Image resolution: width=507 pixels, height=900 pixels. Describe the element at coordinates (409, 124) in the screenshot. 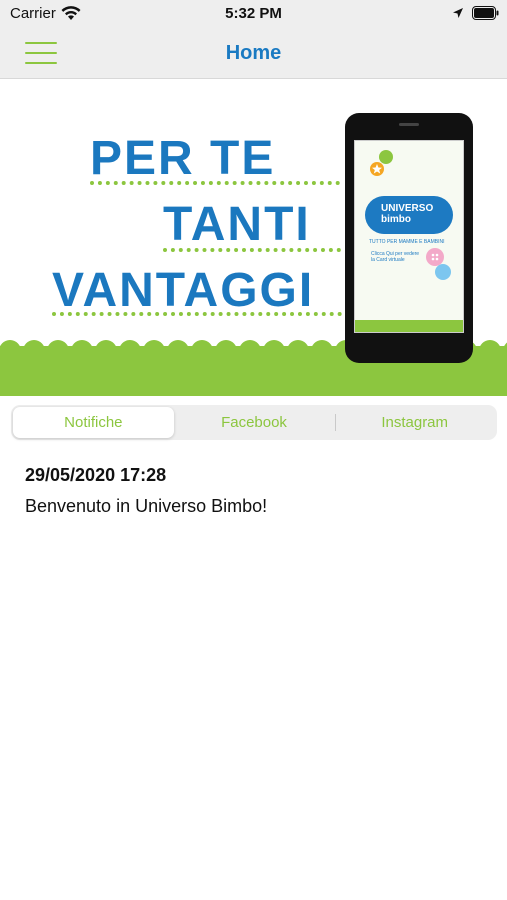

I see `phone-speaker` at that location.